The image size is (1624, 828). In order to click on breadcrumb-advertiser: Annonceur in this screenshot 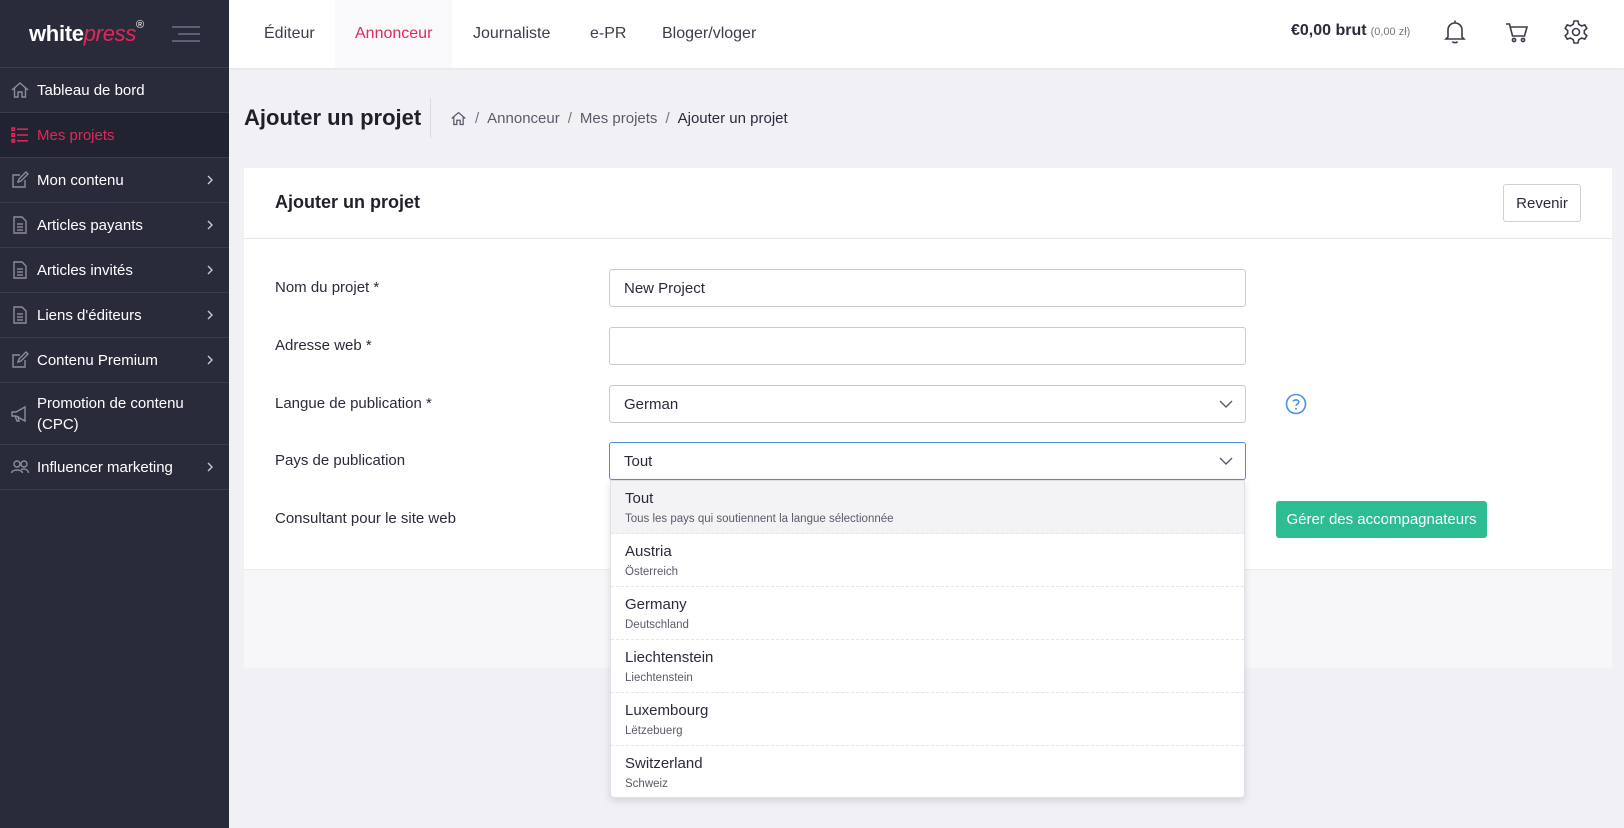, I will do `click(523, 118)`.